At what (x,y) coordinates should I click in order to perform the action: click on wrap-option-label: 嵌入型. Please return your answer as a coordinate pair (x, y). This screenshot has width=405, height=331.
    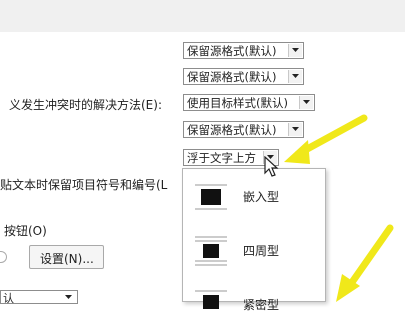
    Looking at the image, I should click on (261, 197).